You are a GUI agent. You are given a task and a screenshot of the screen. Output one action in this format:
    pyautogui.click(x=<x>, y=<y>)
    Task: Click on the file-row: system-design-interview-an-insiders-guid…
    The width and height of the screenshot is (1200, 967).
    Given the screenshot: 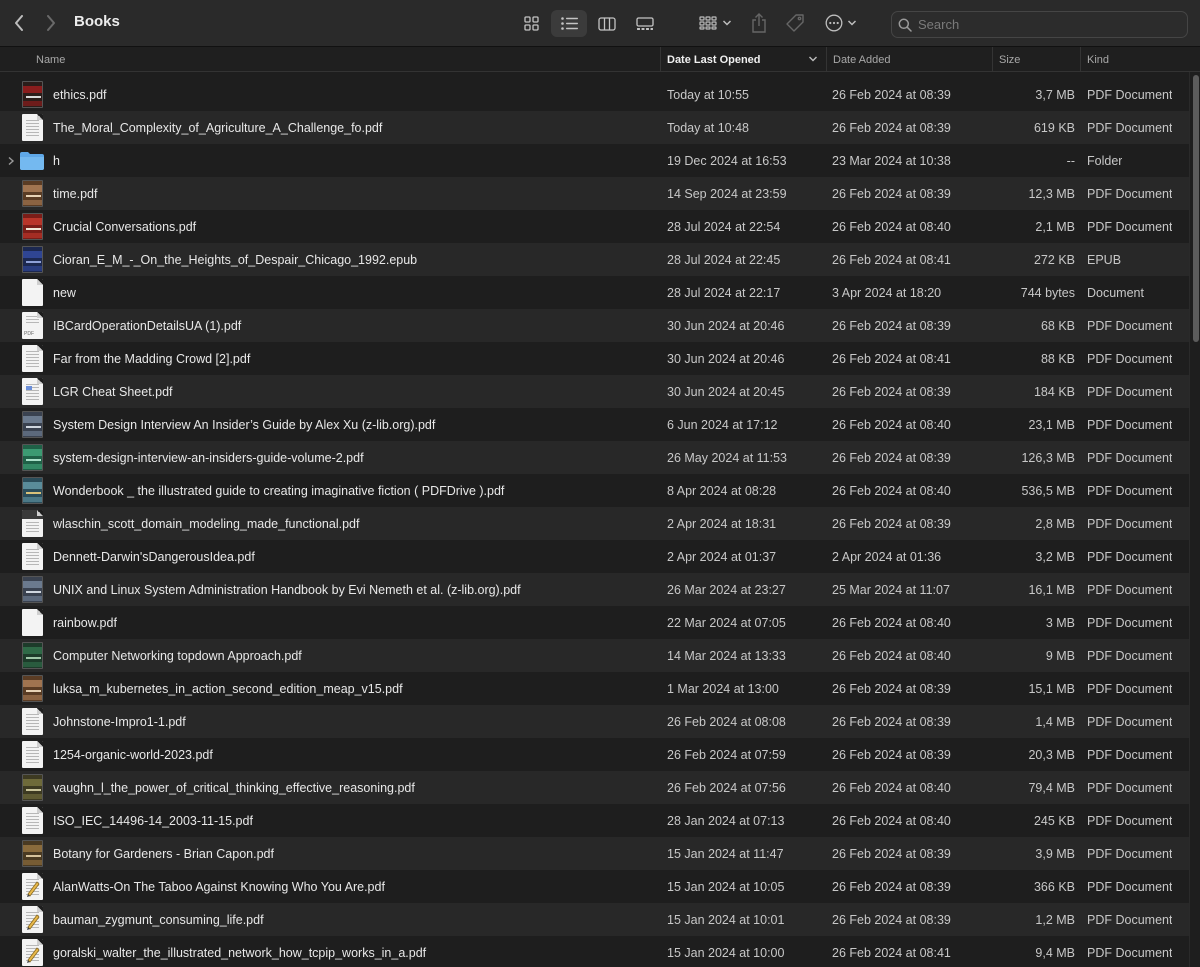 What is the action you would take?
    pyautogui.click(x=600, y=457)
    